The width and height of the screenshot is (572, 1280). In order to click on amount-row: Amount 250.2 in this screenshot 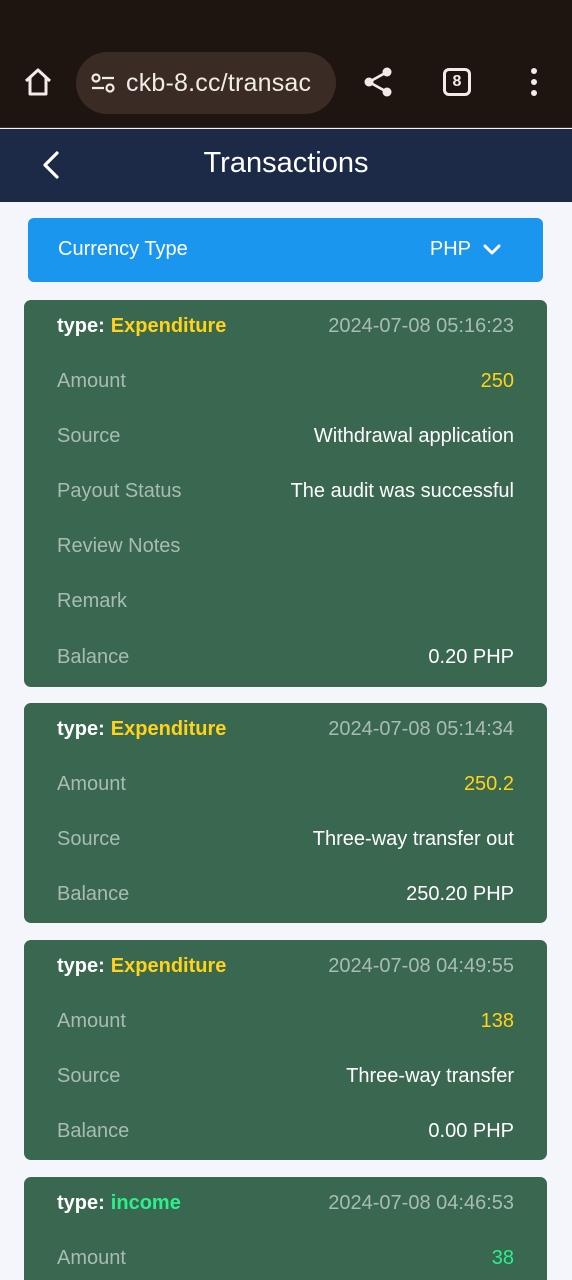, I will do `click(285, 784)`.